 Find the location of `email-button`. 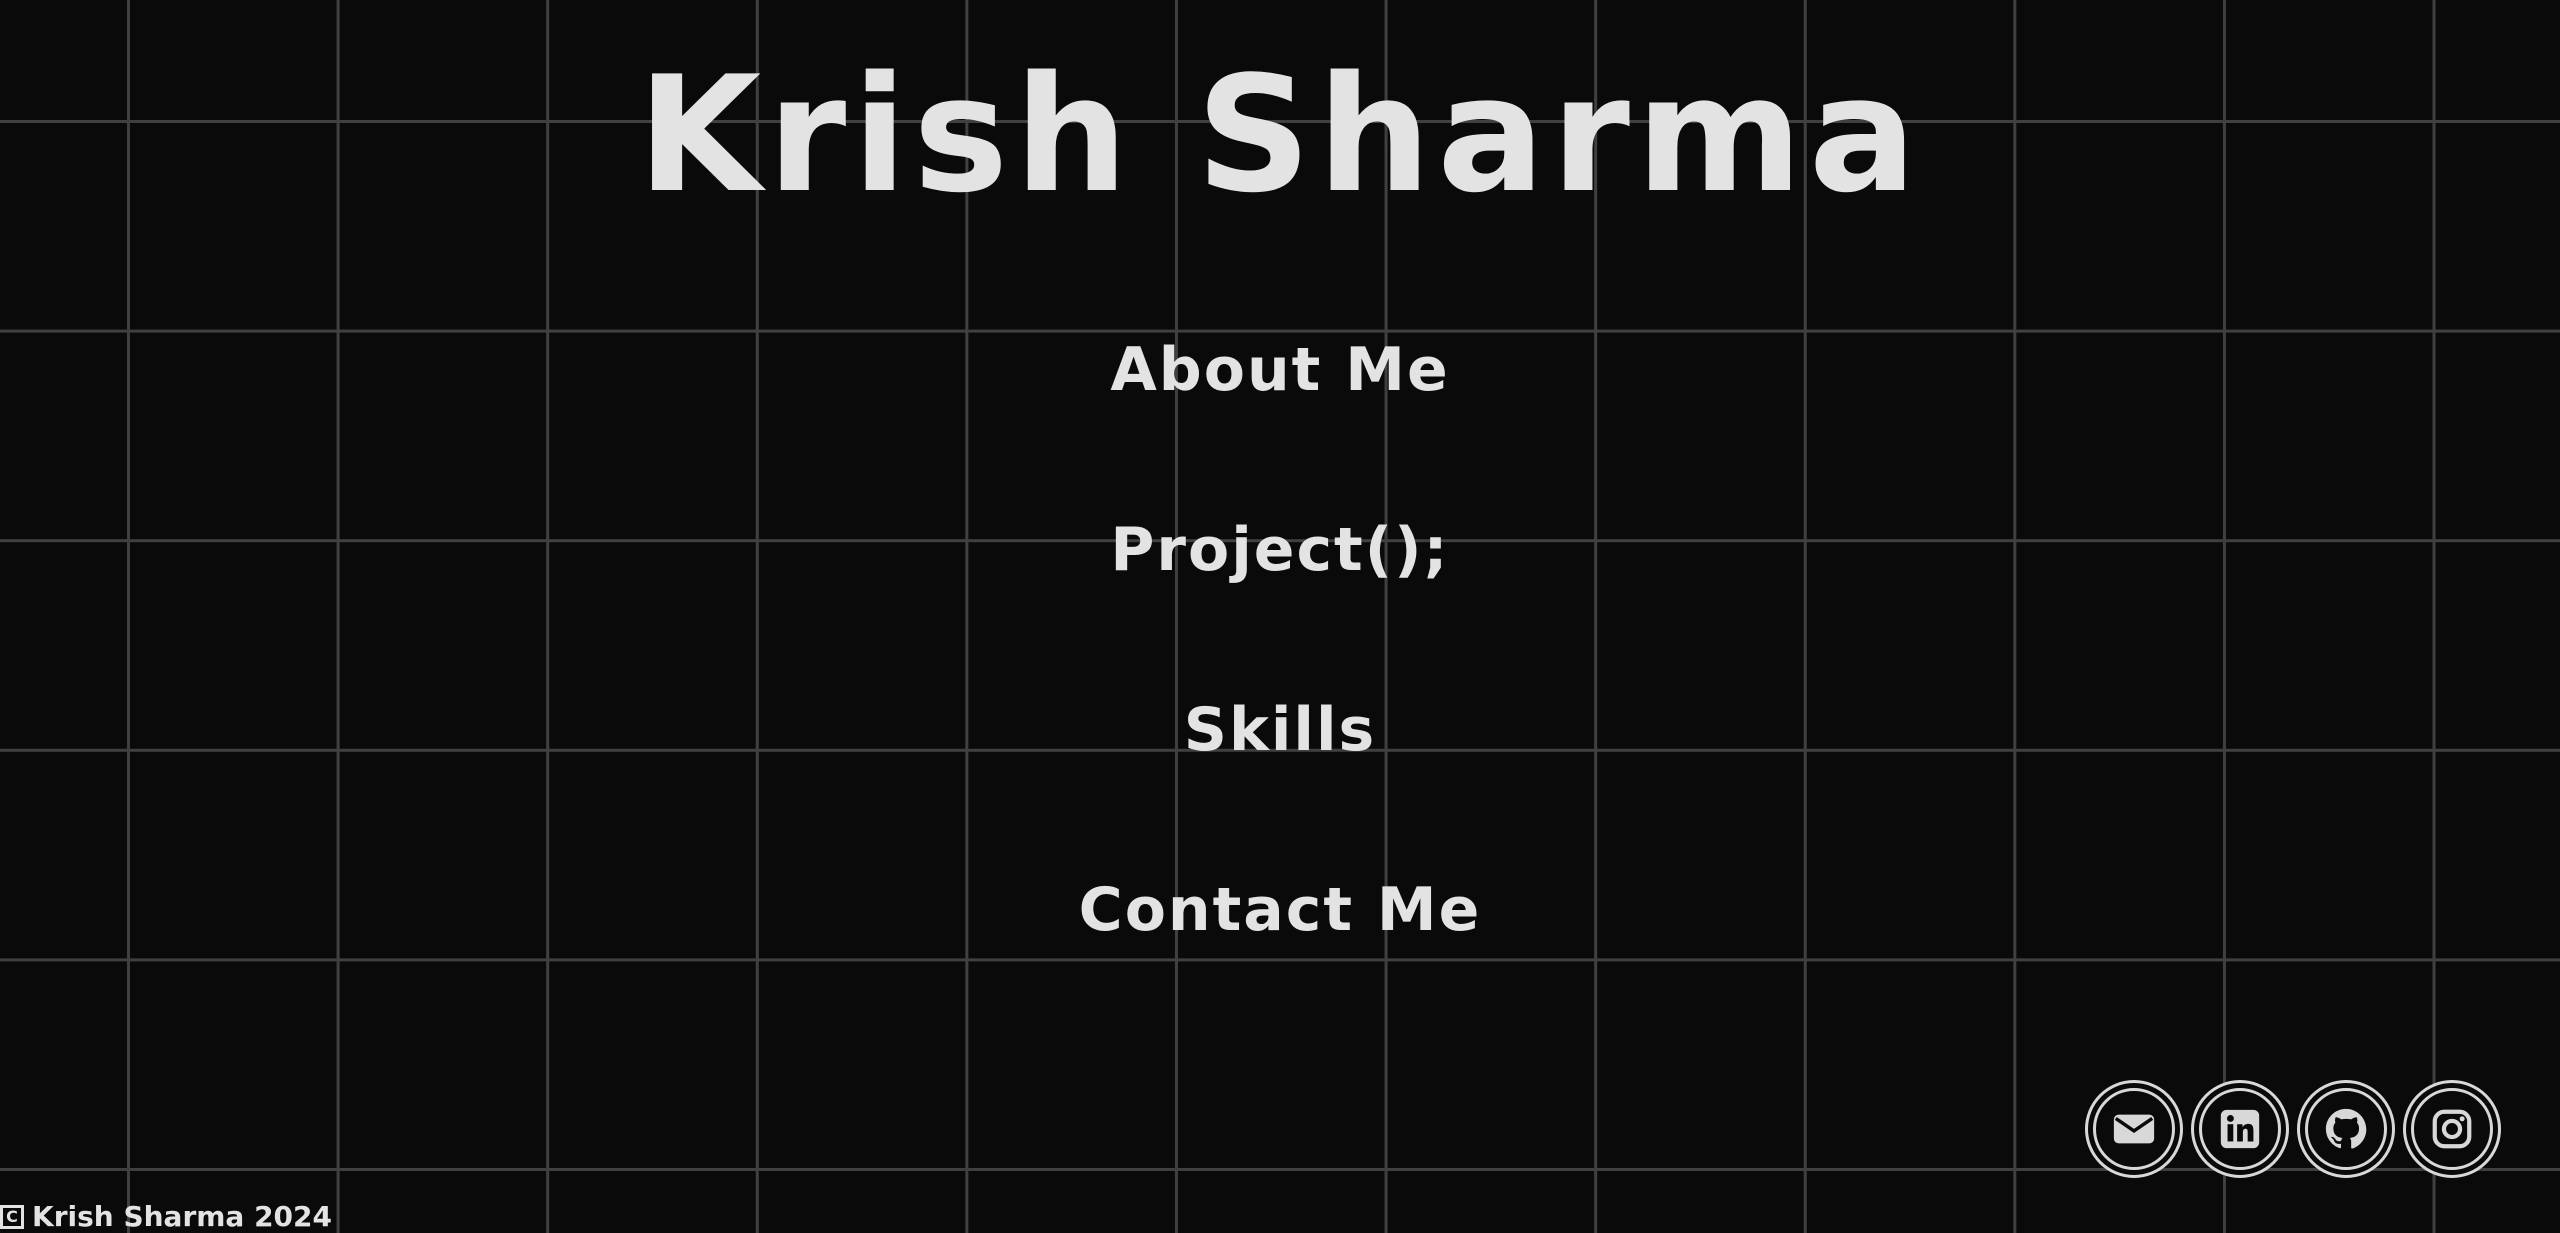

email-button is located at coordinates (2134, 1129).